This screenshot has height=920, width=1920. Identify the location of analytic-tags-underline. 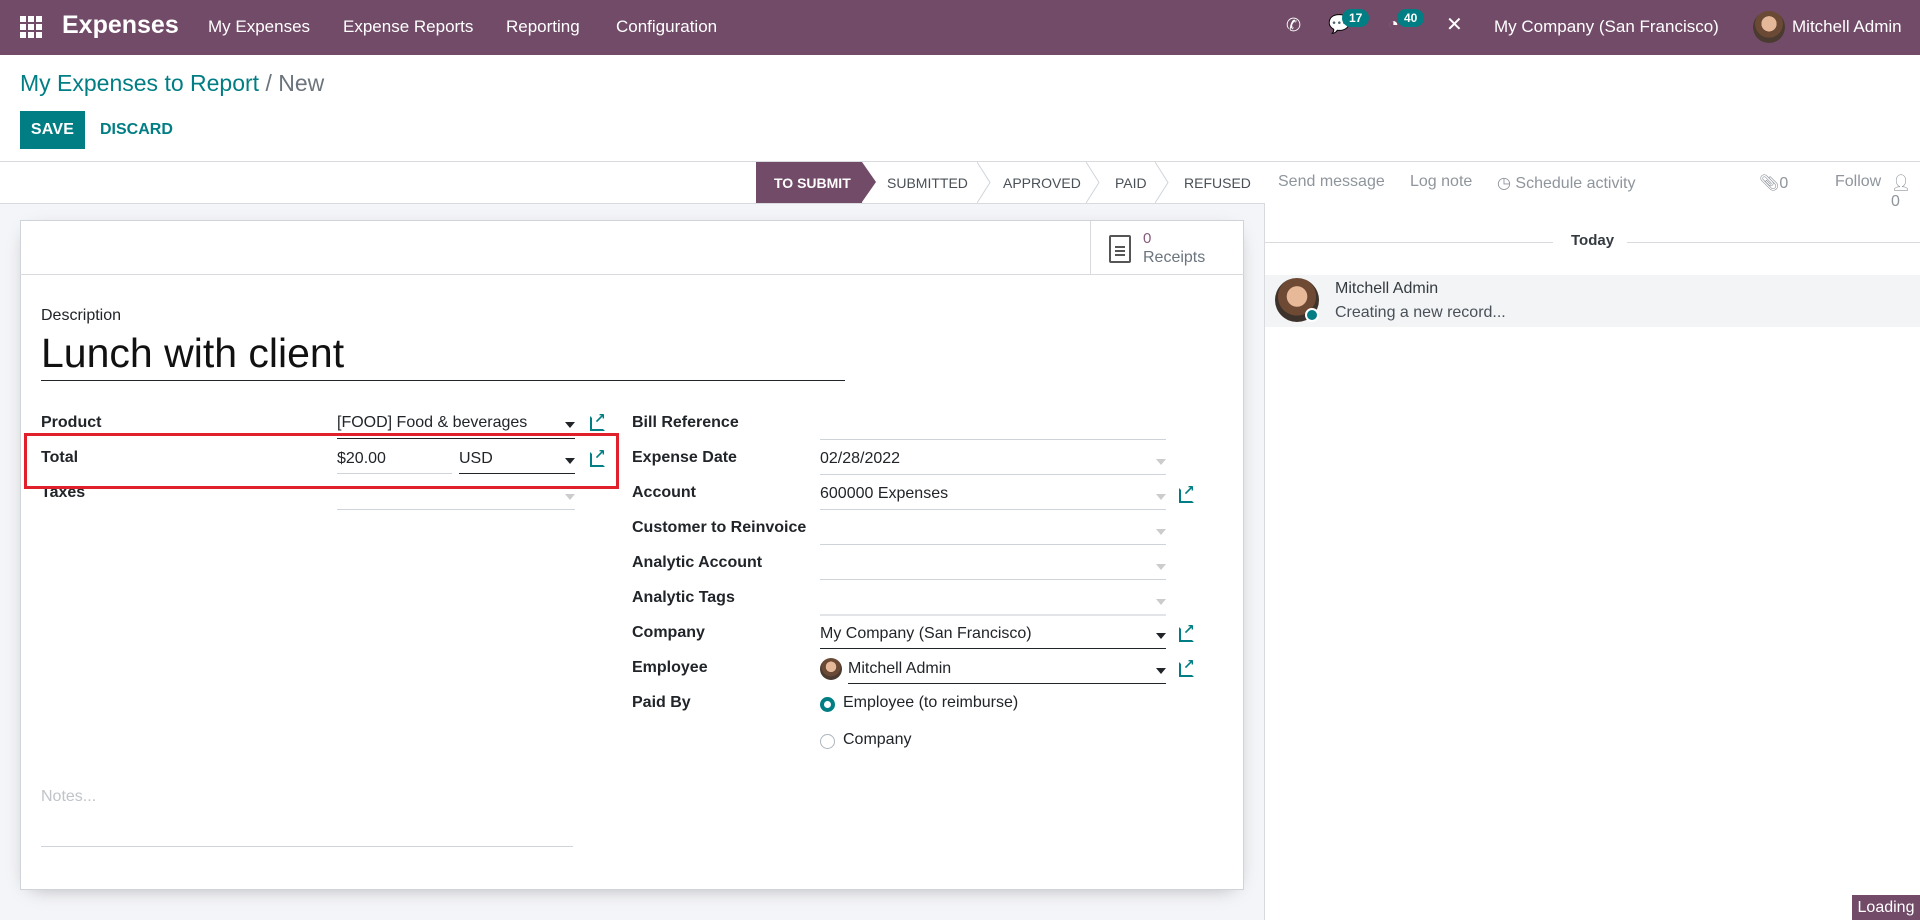
(993, 615).